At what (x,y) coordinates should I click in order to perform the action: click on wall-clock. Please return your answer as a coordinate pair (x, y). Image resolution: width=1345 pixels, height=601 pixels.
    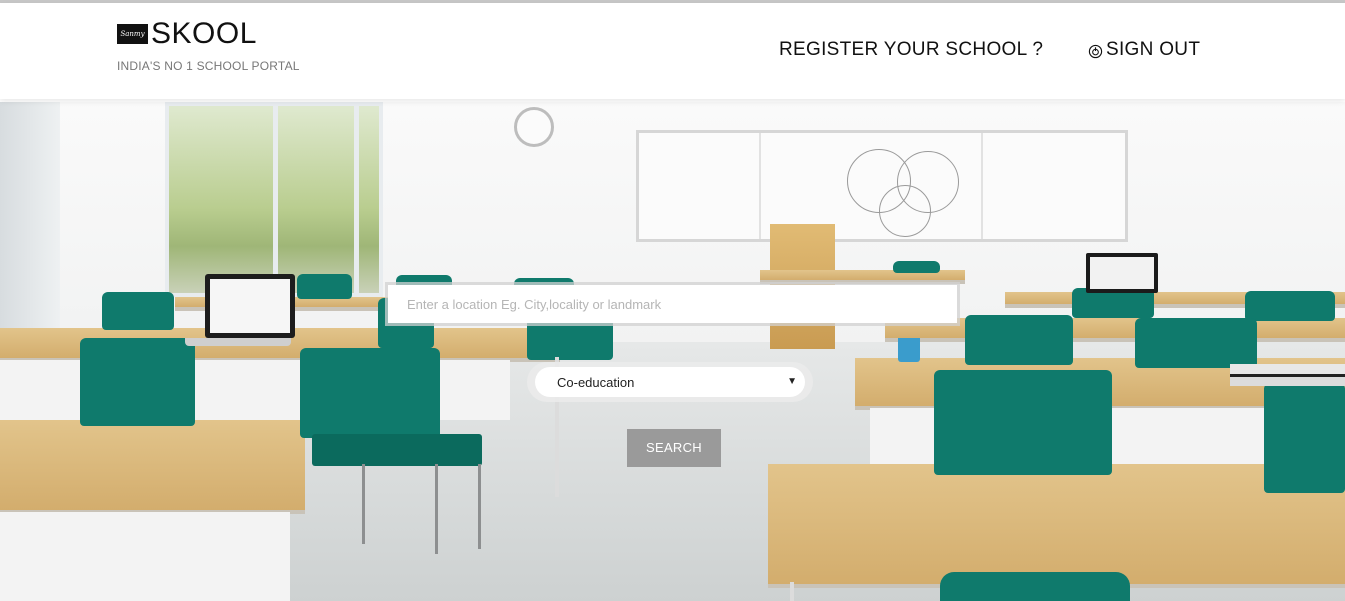
    Looking at the image, I should click on (534, 127).